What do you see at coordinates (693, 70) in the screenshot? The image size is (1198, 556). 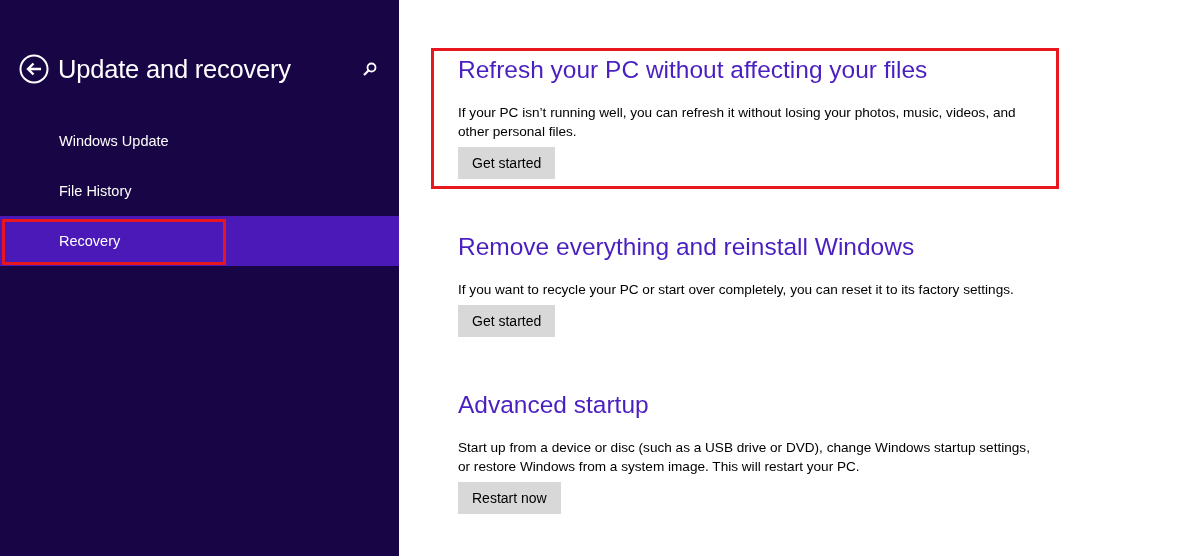 I see `section-heading: Refresh your PC without affecting your files` at bounding box center [693, 70].